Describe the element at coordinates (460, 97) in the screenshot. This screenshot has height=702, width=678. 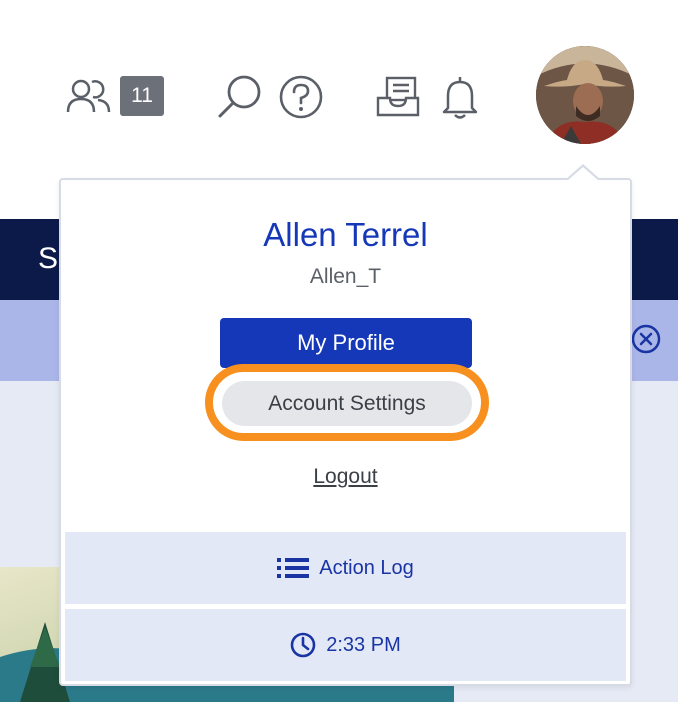
I see `bell-icon` at that location.